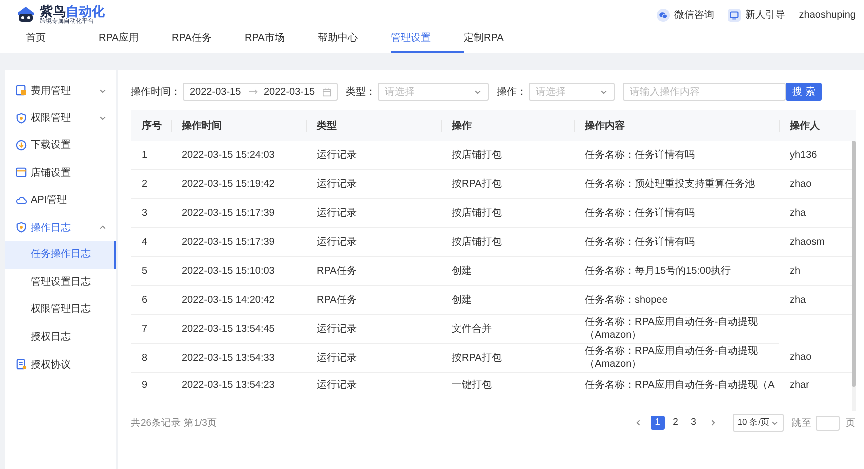 The width and height of the screenshot is (864, 469). I want to click on table-cell: 7, so click(151, 329).